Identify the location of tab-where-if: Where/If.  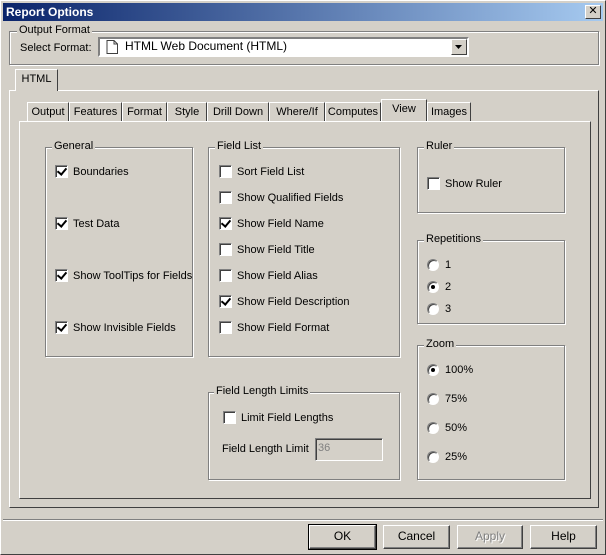
(297, 112).